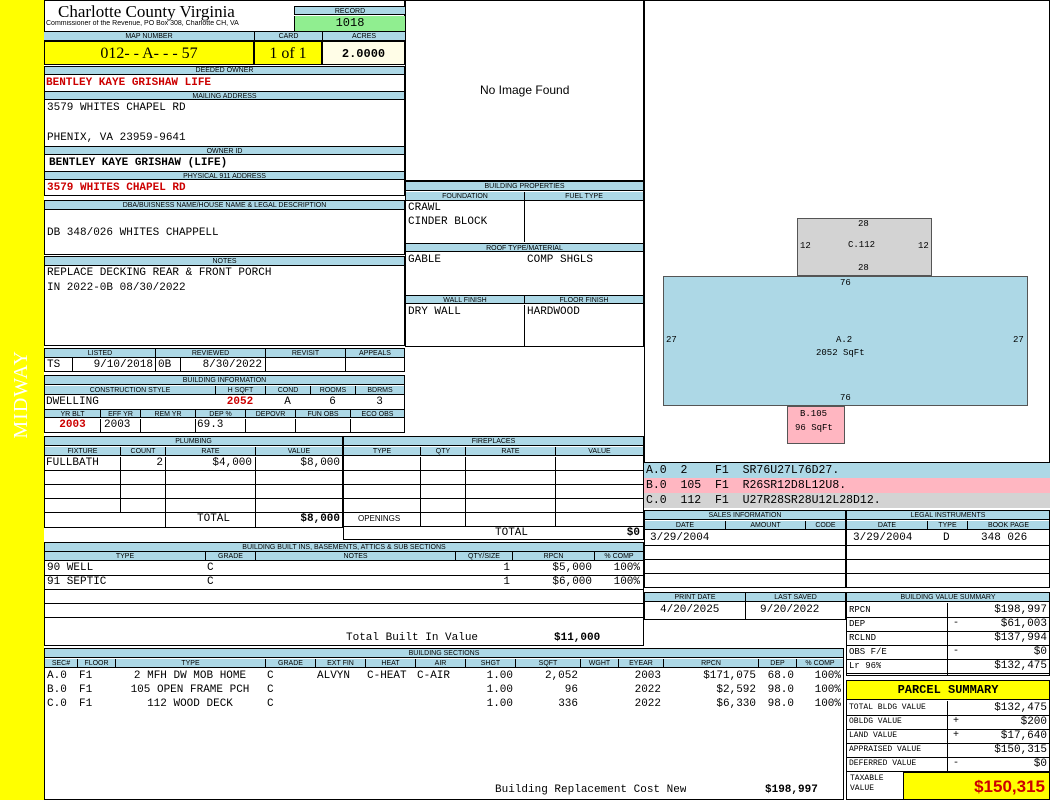 The height and width of the screenshot is (800, 1050). I want to click on li-h-book: BOOK PAGE, so click(1008, 525).